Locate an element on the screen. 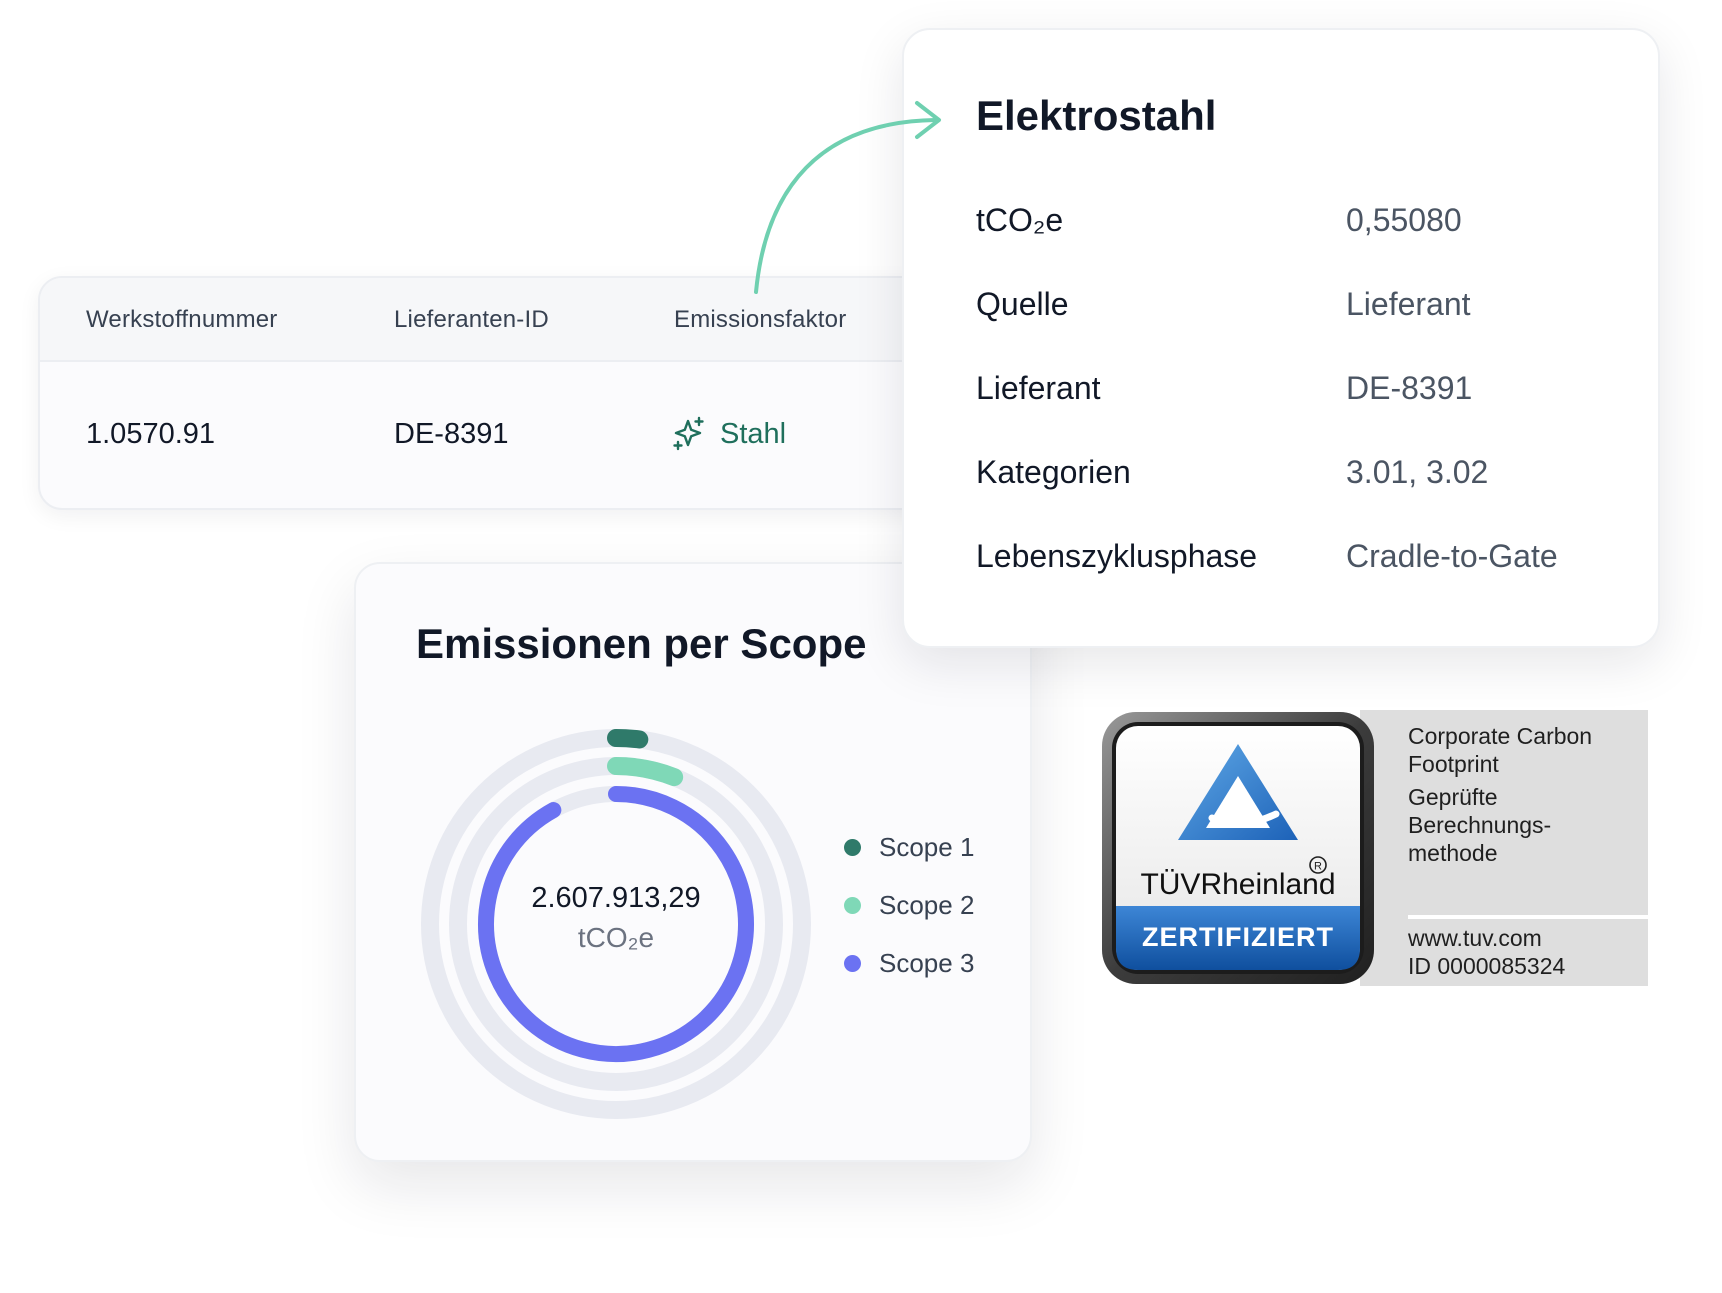 This screenshot has width=1722, height=1293. detail-value-lieferant: DE-8391 is located at coordinates (1409, 388).